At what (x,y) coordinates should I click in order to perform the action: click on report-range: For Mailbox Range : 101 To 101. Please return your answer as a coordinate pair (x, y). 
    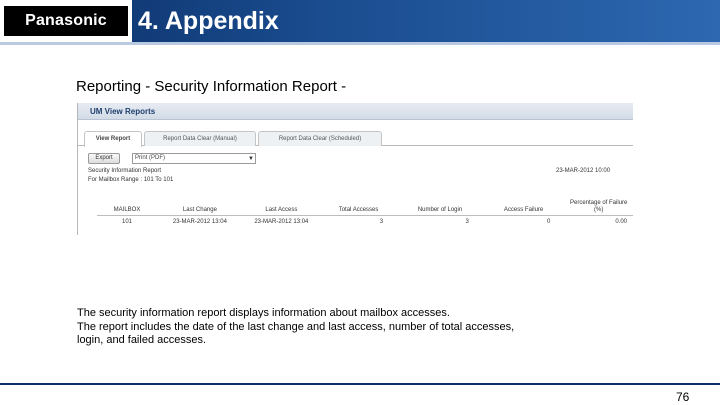
    Looking at the image, I should click on (131, 180).